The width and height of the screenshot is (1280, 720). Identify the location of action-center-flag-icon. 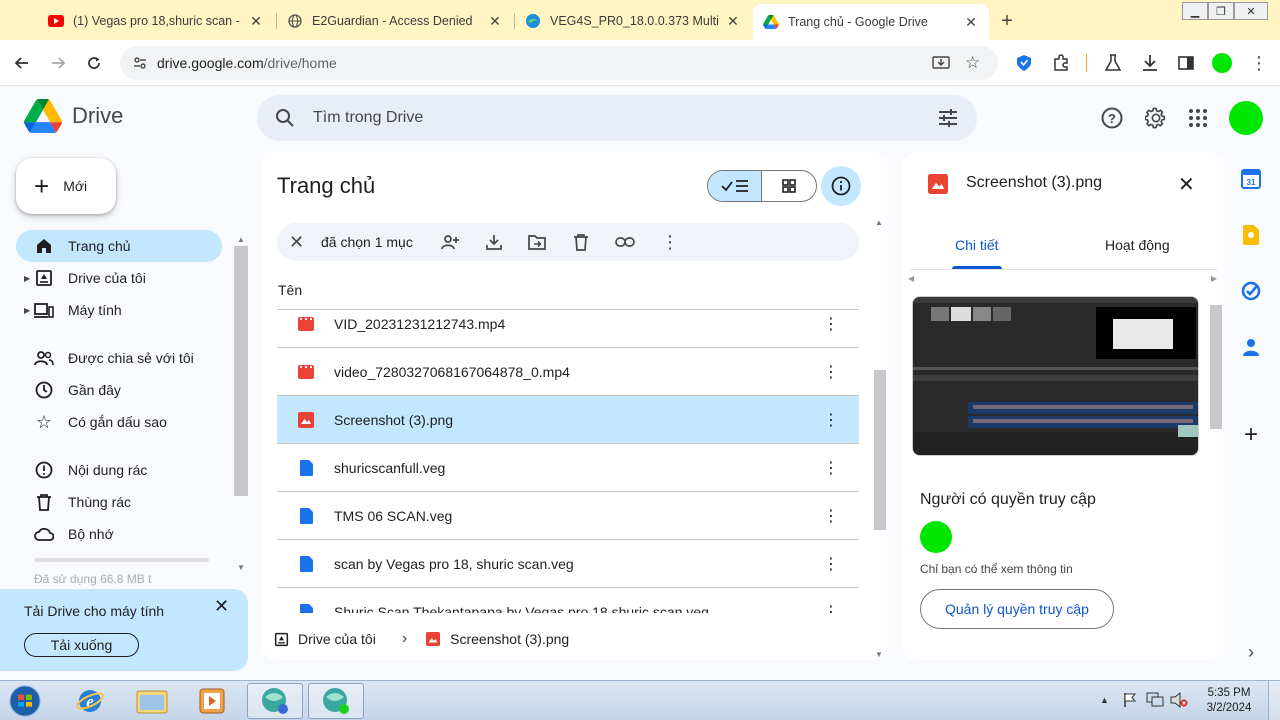
(1130, 702).